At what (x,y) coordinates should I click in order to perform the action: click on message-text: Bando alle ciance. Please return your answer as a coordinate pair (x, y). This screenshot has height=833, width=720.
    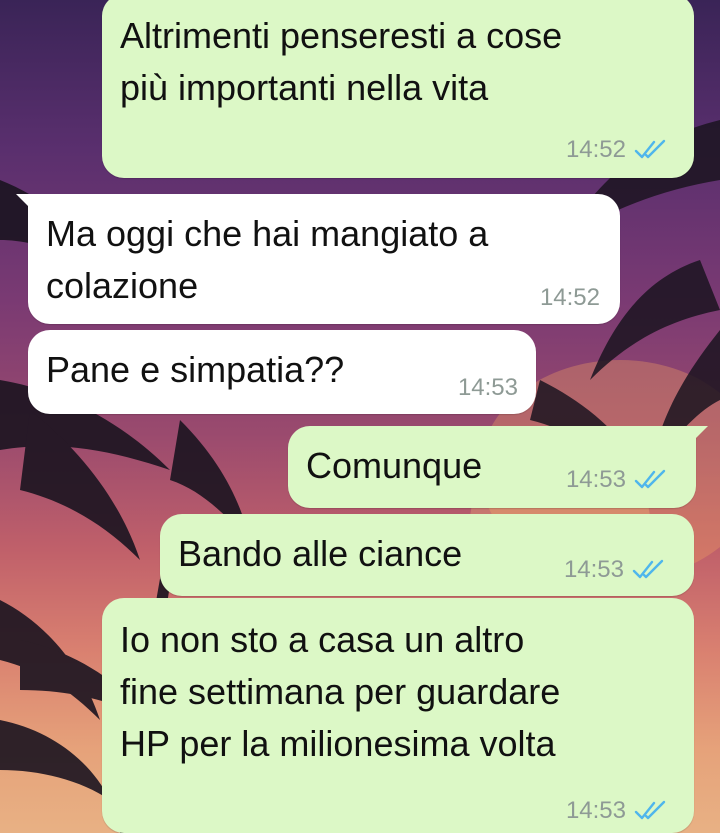
    Looking at the image, I should click on (320, 553).